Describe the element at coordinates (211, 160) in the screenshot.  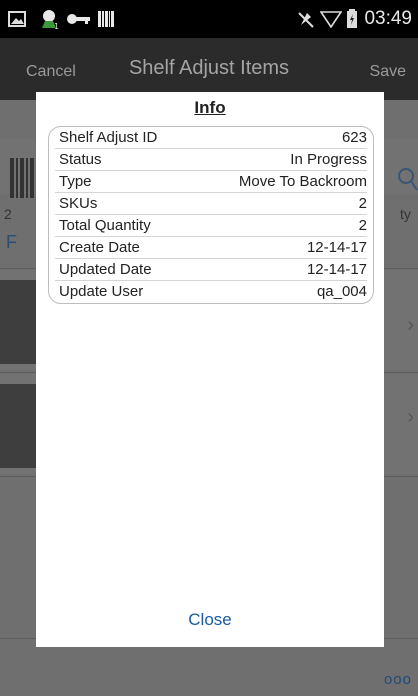
I see `info-row-status: Status In Progress` at that location.